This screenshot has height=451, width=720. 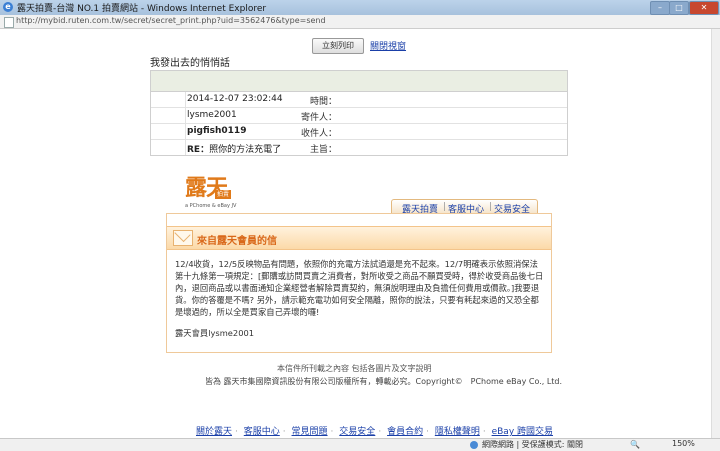 What do you see at coordinates (683, 443) in the screenshot?
I see `zoom-level: 150%` at bounding box center [683, 443].